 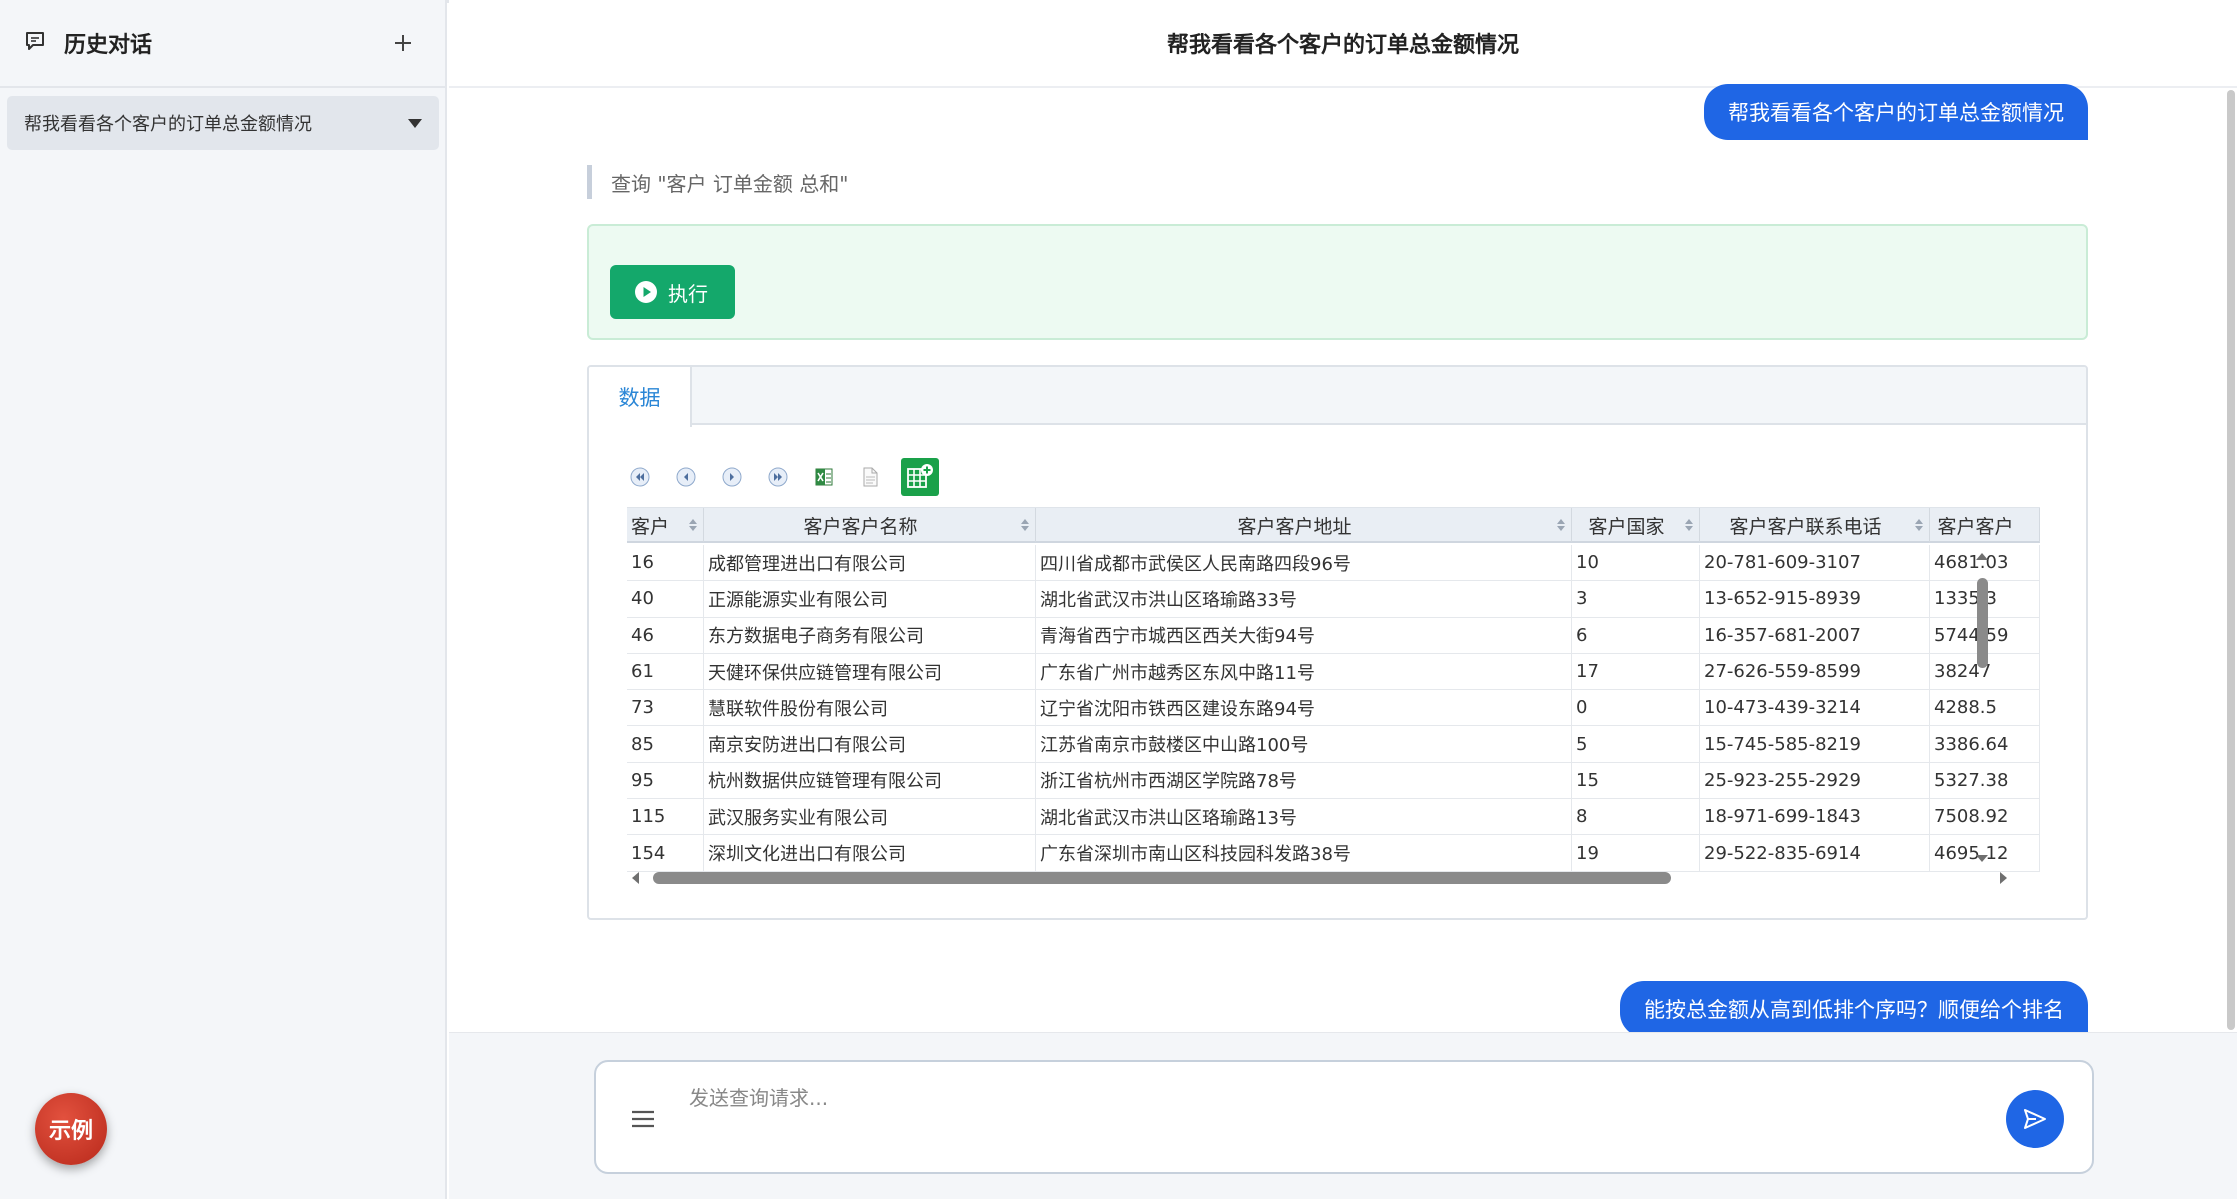 I want to click on table-cell: 8, so click(x=1636, y=817).